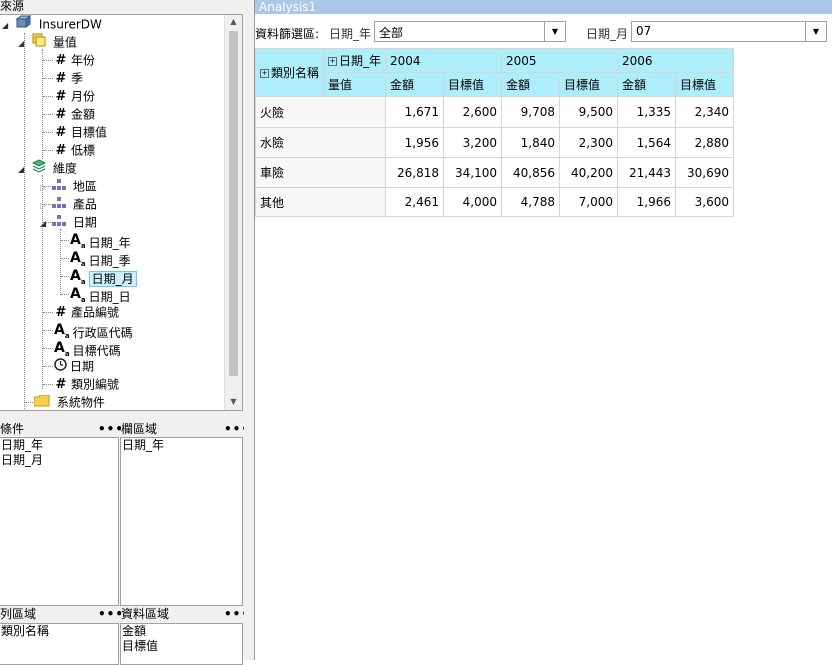 This screenshot has width=832, height=665. What do you see at coordinates (181, 614) in the screenshot?
I see `data-zone-title: 資料區域` at bounding box center [181, 614].